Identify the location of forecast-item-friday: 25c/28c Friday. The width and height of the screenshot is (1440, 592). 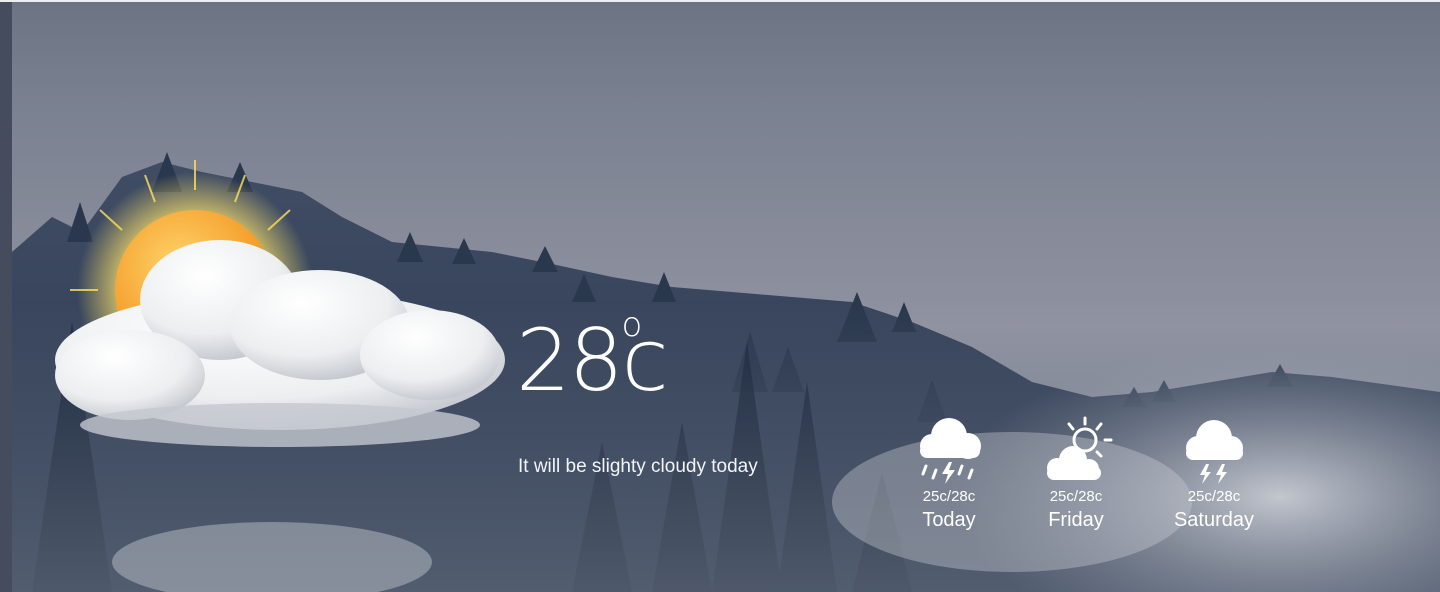
(1076, 473).